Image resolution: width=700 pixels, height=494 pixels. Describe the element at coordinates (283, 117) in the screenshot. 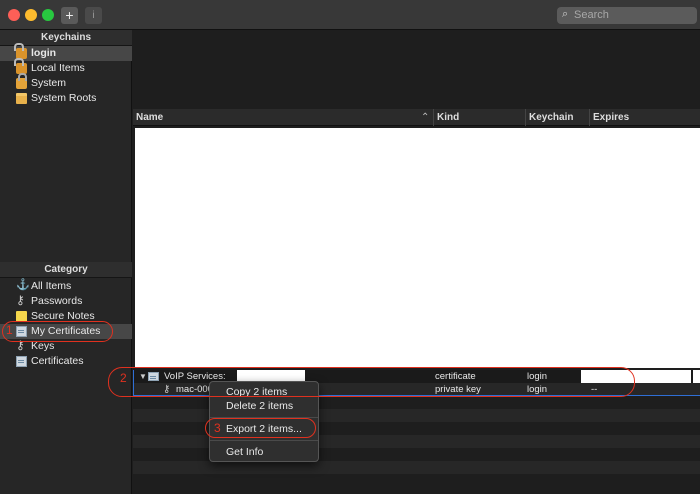

I see `column-header-name: Name` at that location.